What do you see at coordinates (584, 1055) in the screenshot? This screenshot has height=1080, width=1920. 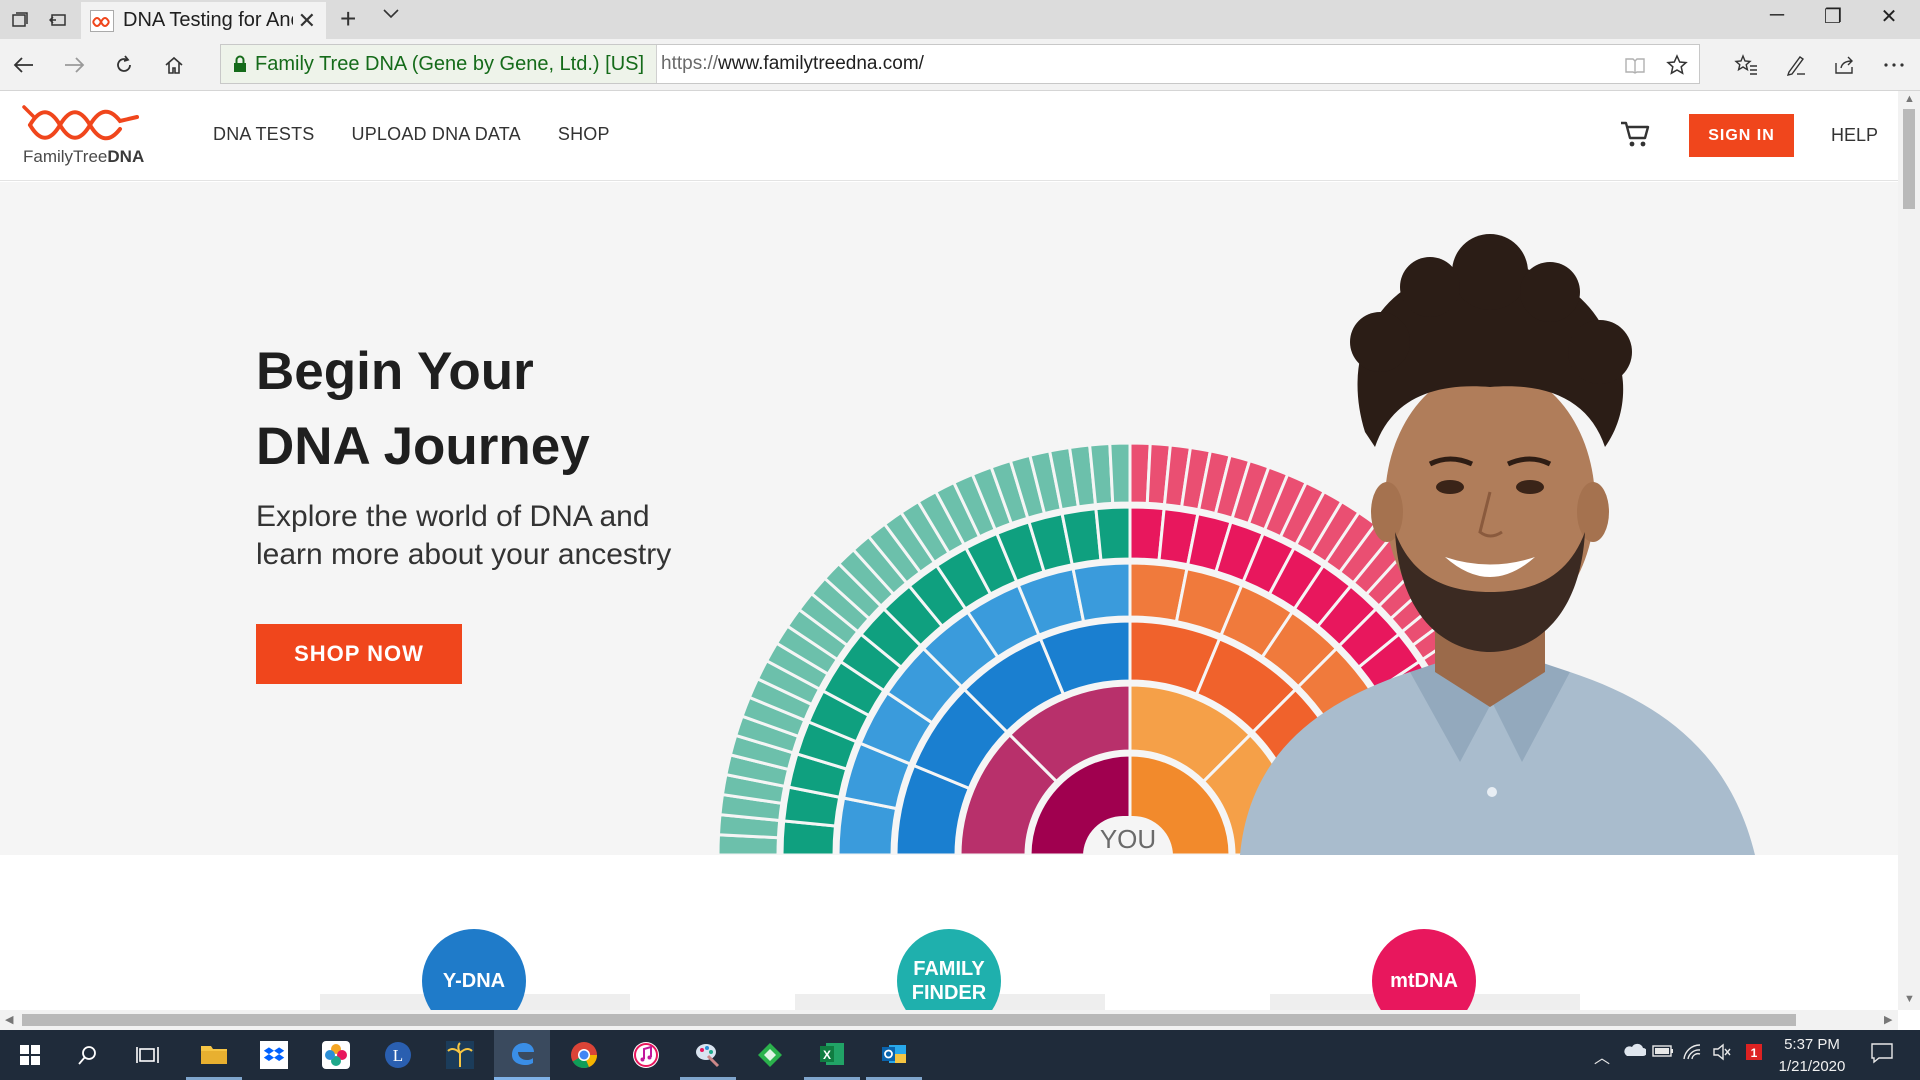 I see `chrome-icon` at bounding box center [584, 1055].